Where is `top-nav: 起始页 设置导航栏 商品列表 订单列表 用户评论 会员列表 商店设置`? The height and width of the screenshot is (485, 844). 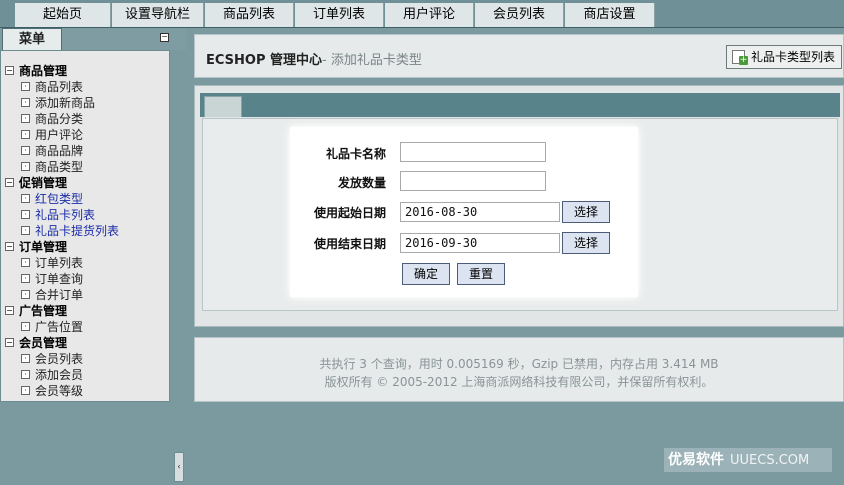 top-nav: 起始页 设置导航栏 商品列表 订单列表 用户评论 会员列表 商店设置 is located at coordinates (422, 14).